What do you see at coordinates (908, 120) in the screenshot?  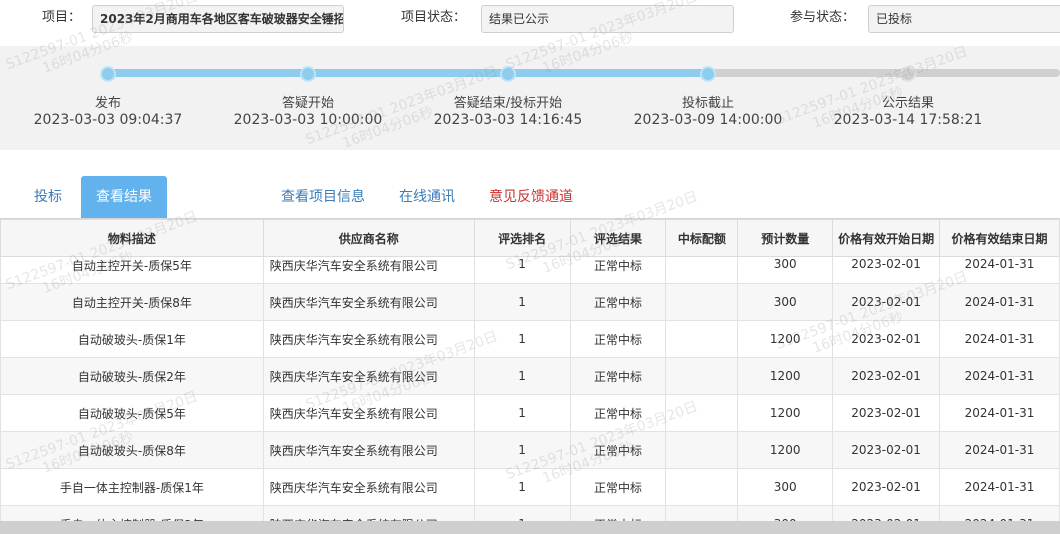 I see `step-time-publicize-result: 2023-03-14 17:58:21` at bounding box center [908, 120].